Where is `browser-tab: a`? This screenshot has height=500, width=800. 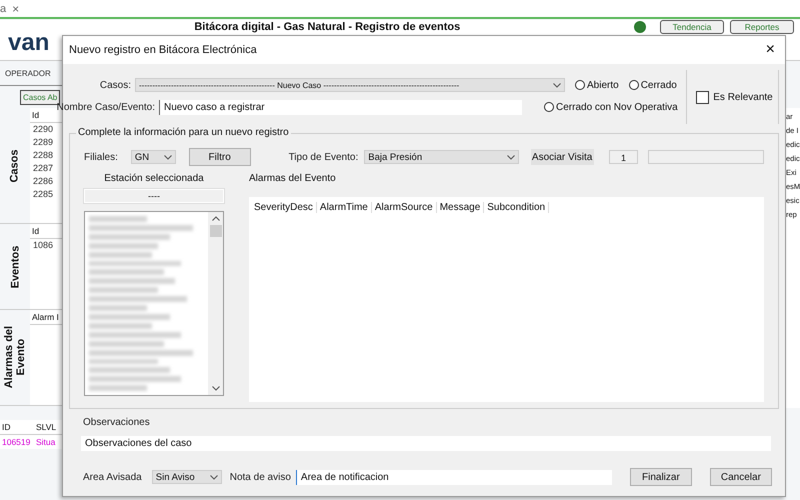
browser-tab: a is located at coordinates (3, 8).